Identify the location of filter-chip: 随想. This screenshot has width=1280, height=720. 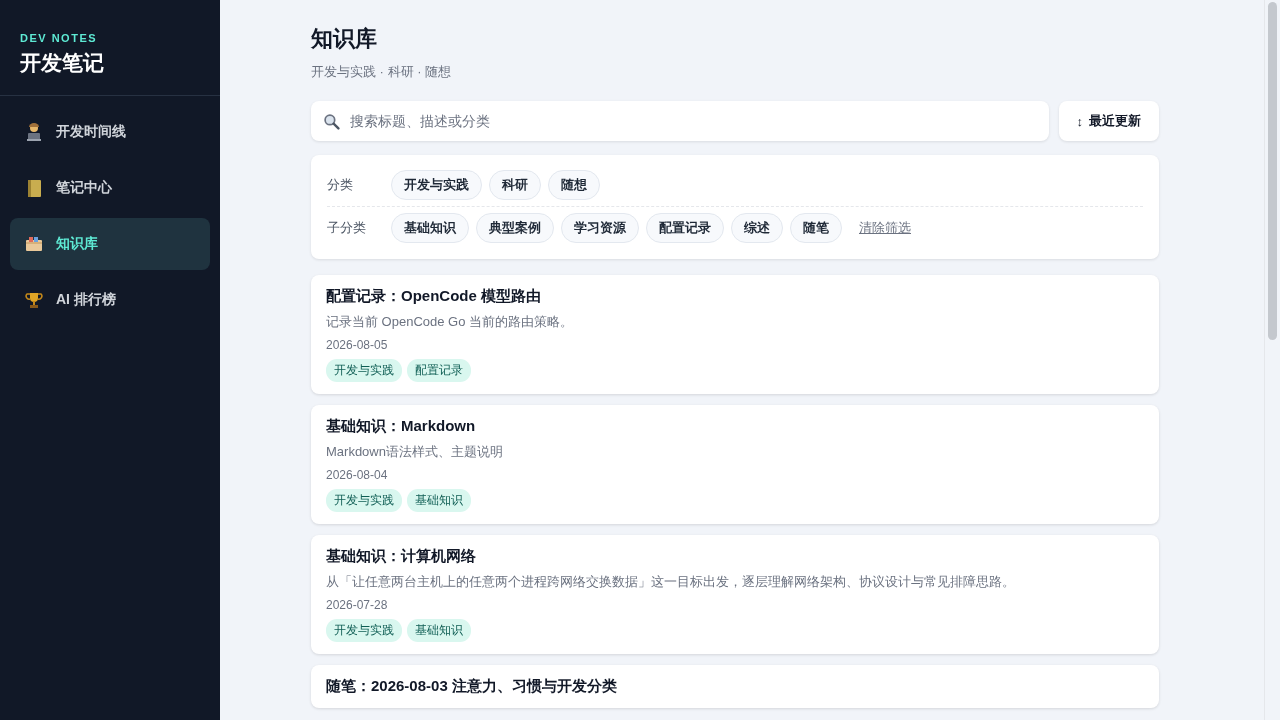
(574, 185).